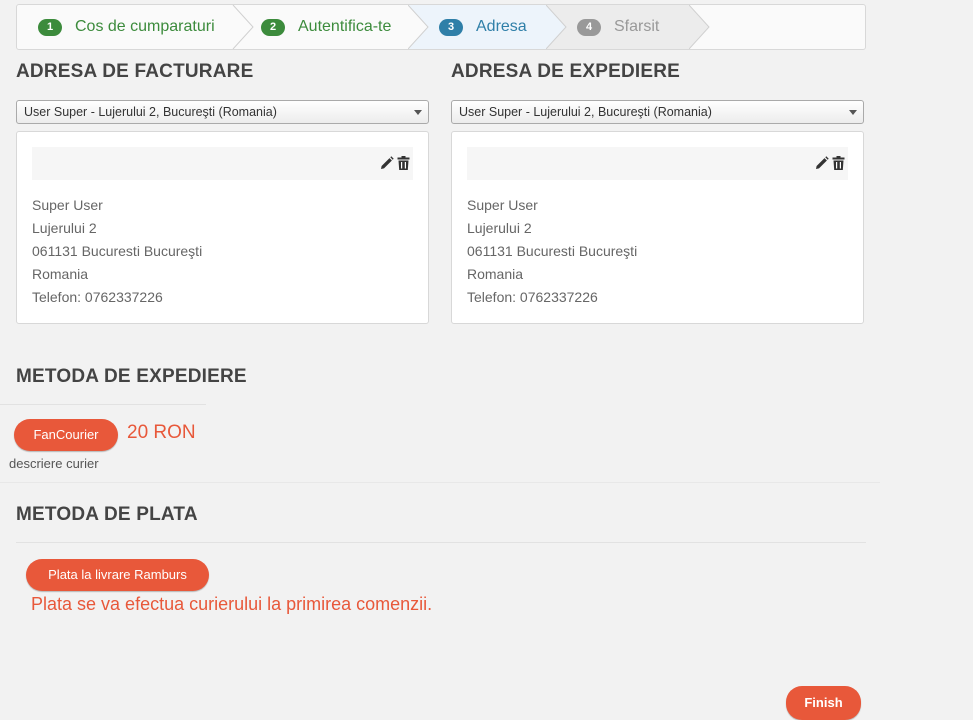 The width and height of the screenshot is (973, 720). Describe the element at coordinates (161, 432) in the screenshot. I see `delivery-price: 20 RON` at that location.